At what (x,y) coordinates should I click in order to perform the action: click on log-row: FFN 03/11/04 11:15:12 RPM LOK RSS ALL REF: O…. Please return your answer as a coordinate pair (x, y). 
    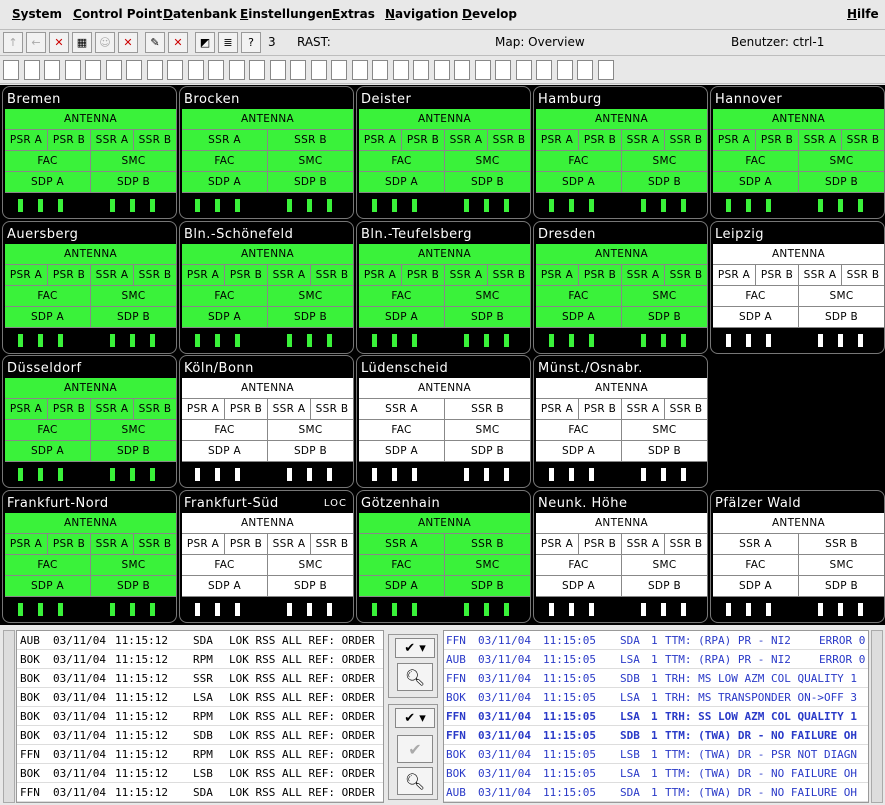
    Looking at the image, I should click on (200, 754).